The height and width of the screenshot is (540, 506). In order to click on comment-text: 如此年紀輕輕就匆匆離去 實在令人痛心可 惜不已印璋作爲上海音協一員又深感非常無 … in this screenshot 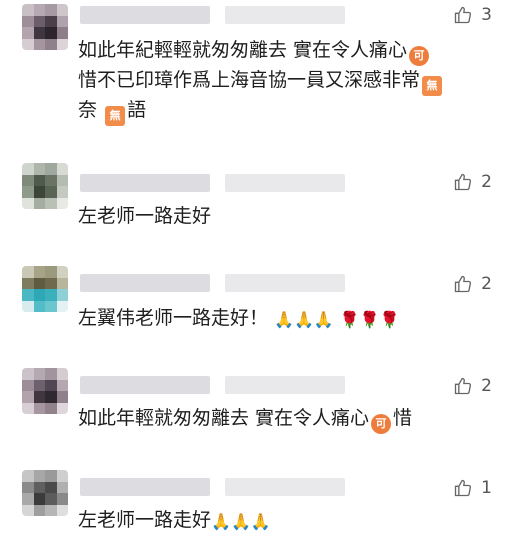, I will do `click(283, 81)`.